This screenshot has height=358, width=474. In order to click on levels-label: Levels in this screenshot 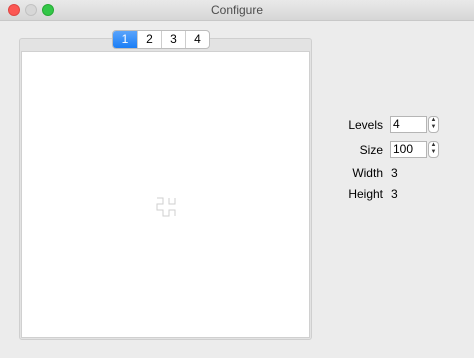, I will do `click(365, 125)`.